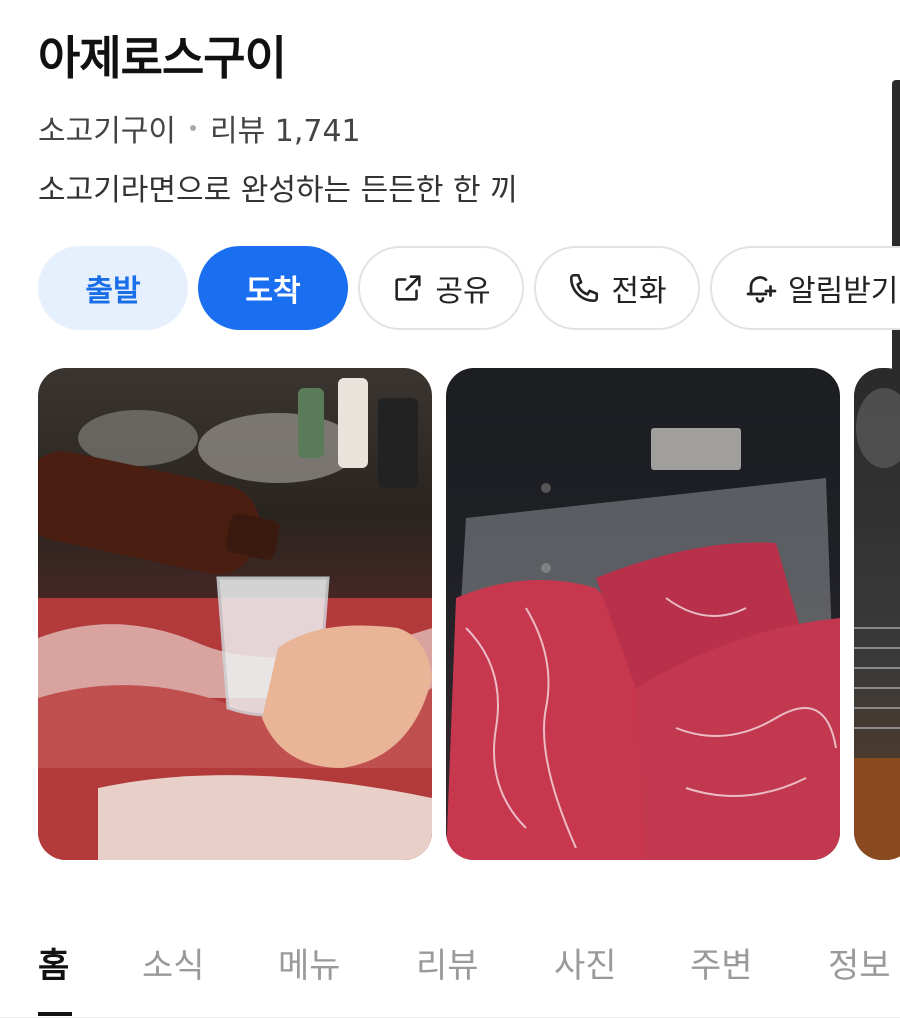  I want to click on grill-photo, so click(877, 624).